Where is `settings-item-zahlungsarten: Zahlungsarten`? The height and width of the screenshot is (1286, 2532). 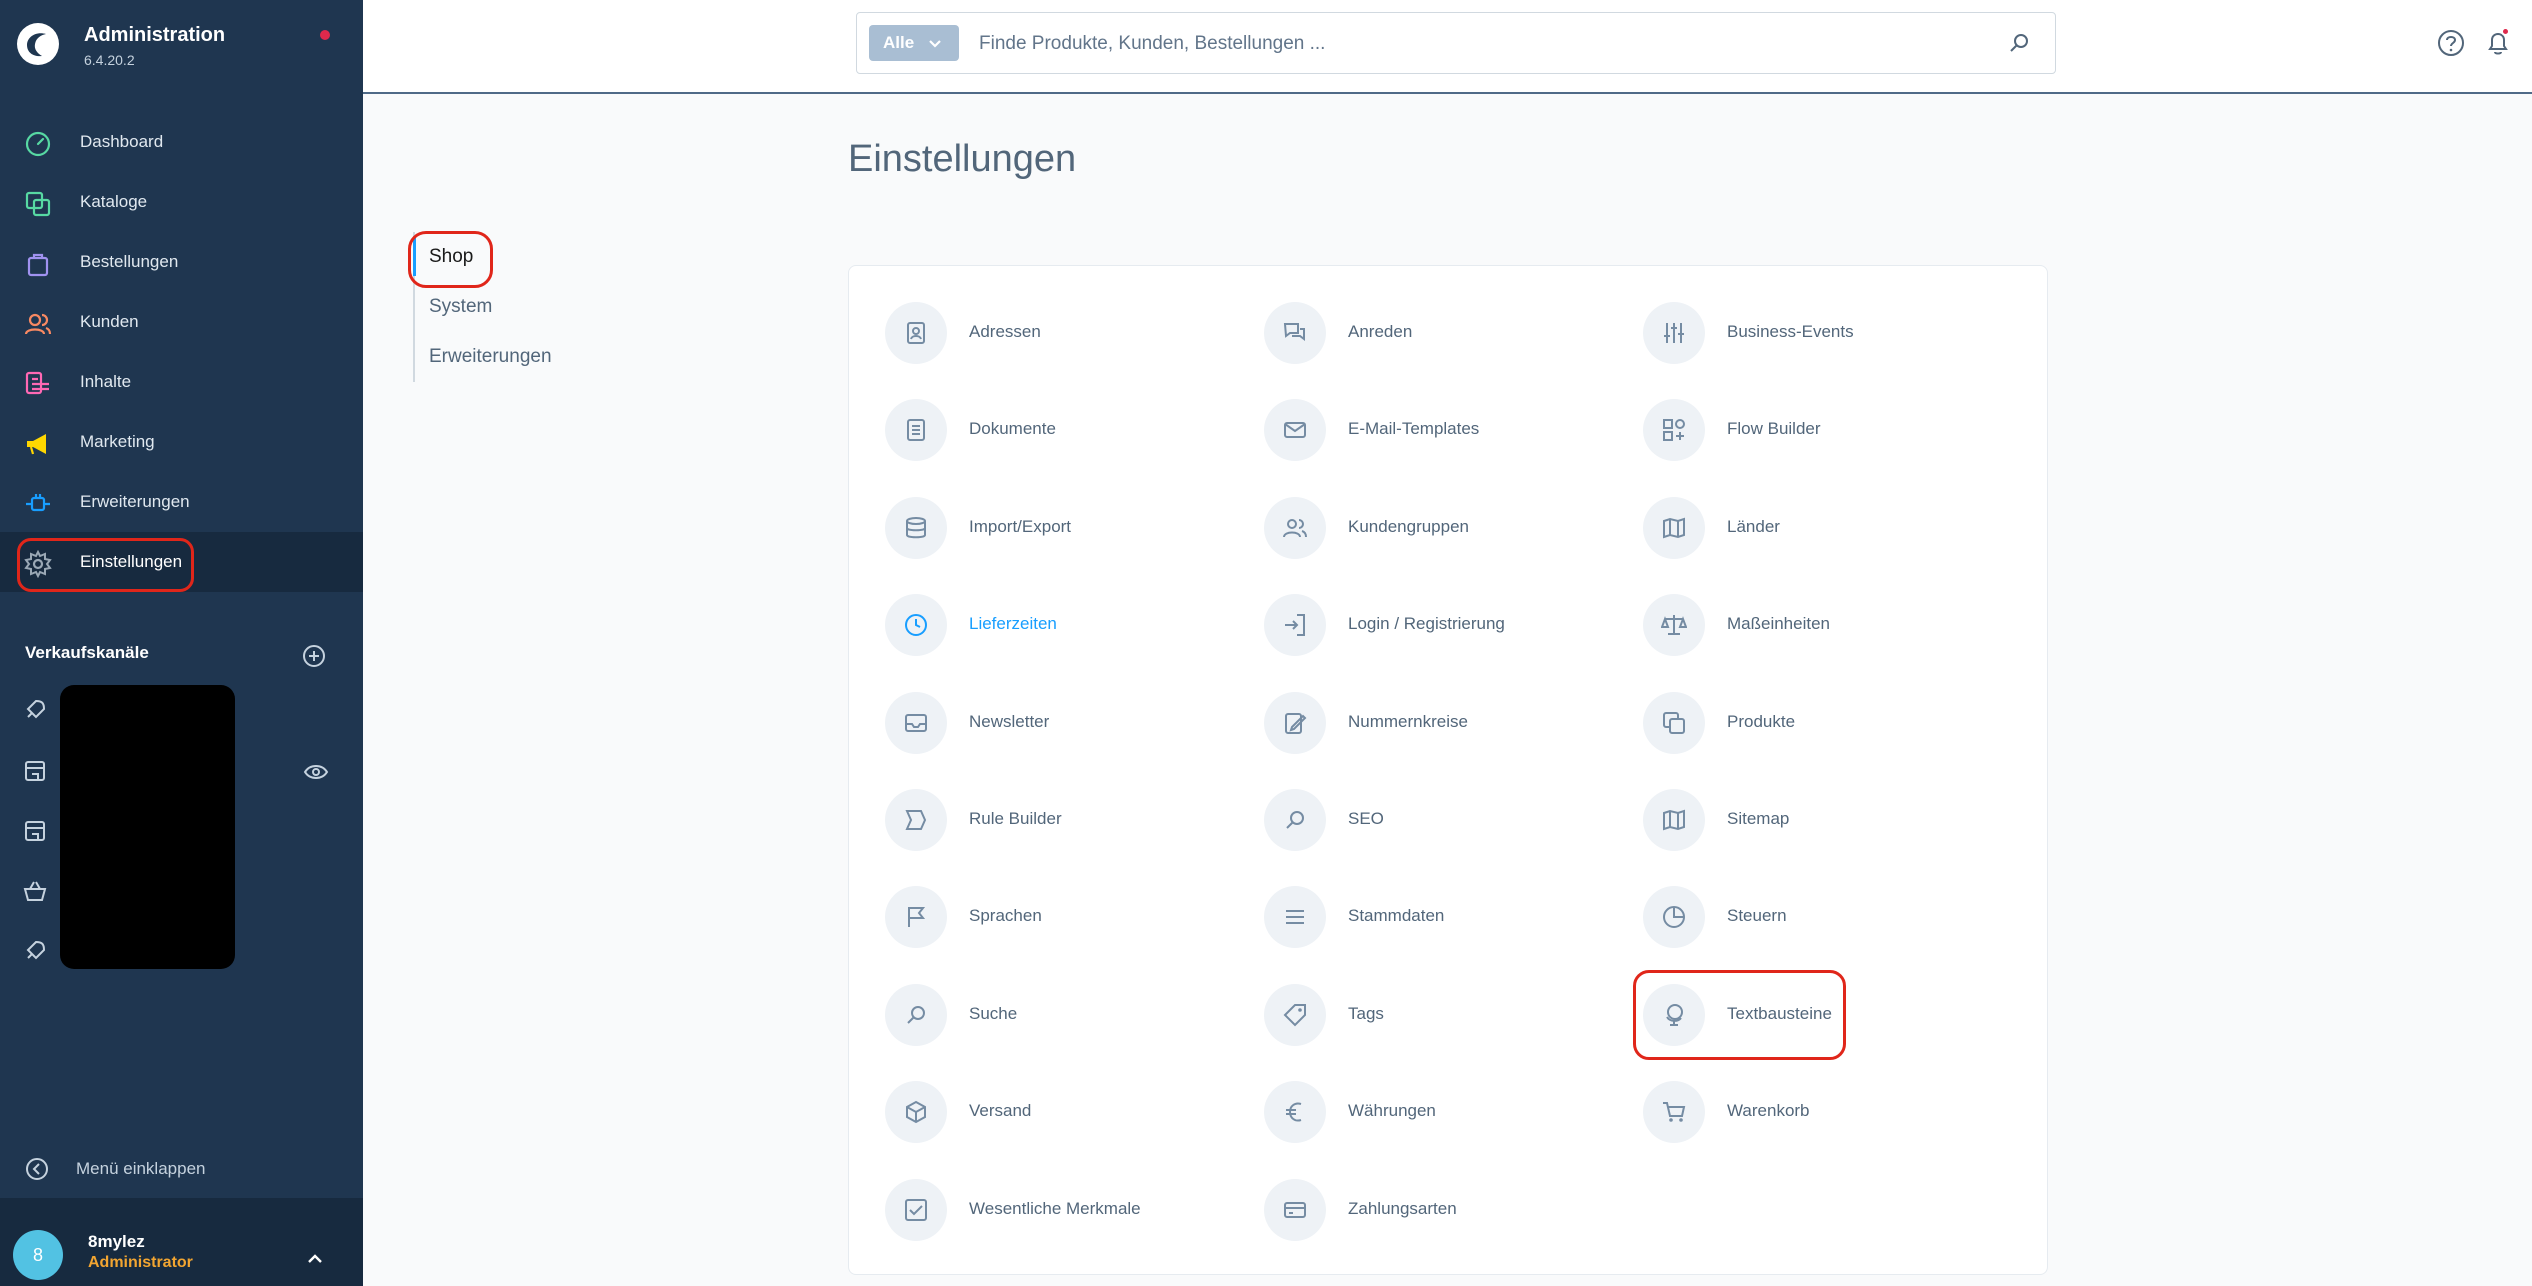 settings-item-zahlungsarten: Zahlungsarten is located at coordinates (1453, 1227).